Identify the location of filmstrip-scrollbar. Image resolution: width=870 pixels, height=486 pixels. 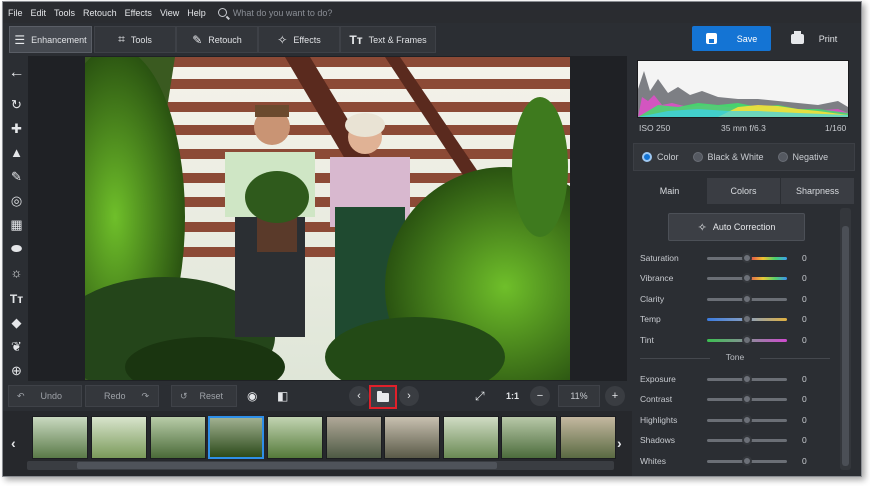
(320, 465).